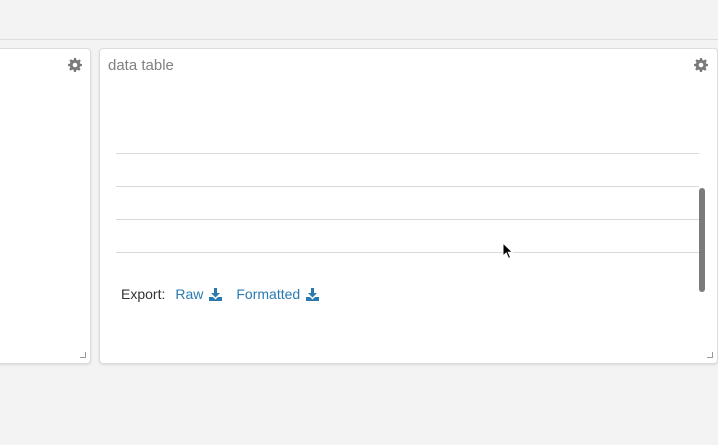 This screenshot has width=718, height=445. I want to click on export-formatted-link: Formatted, so click(278, 294).